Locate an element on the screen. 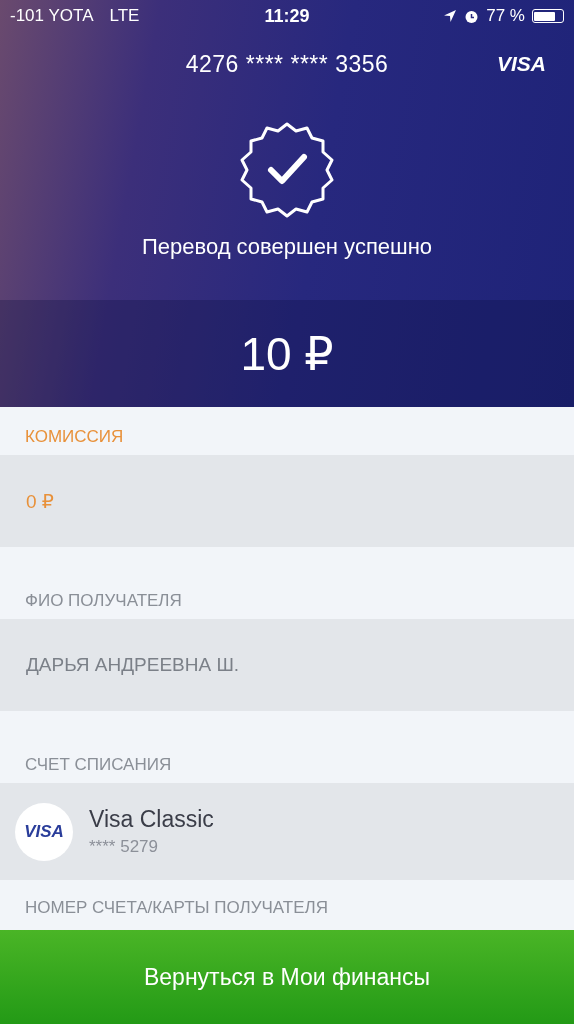 The height and width of the screenshot is (1024, 574). battery-icon is located at coordinates (548, 16).